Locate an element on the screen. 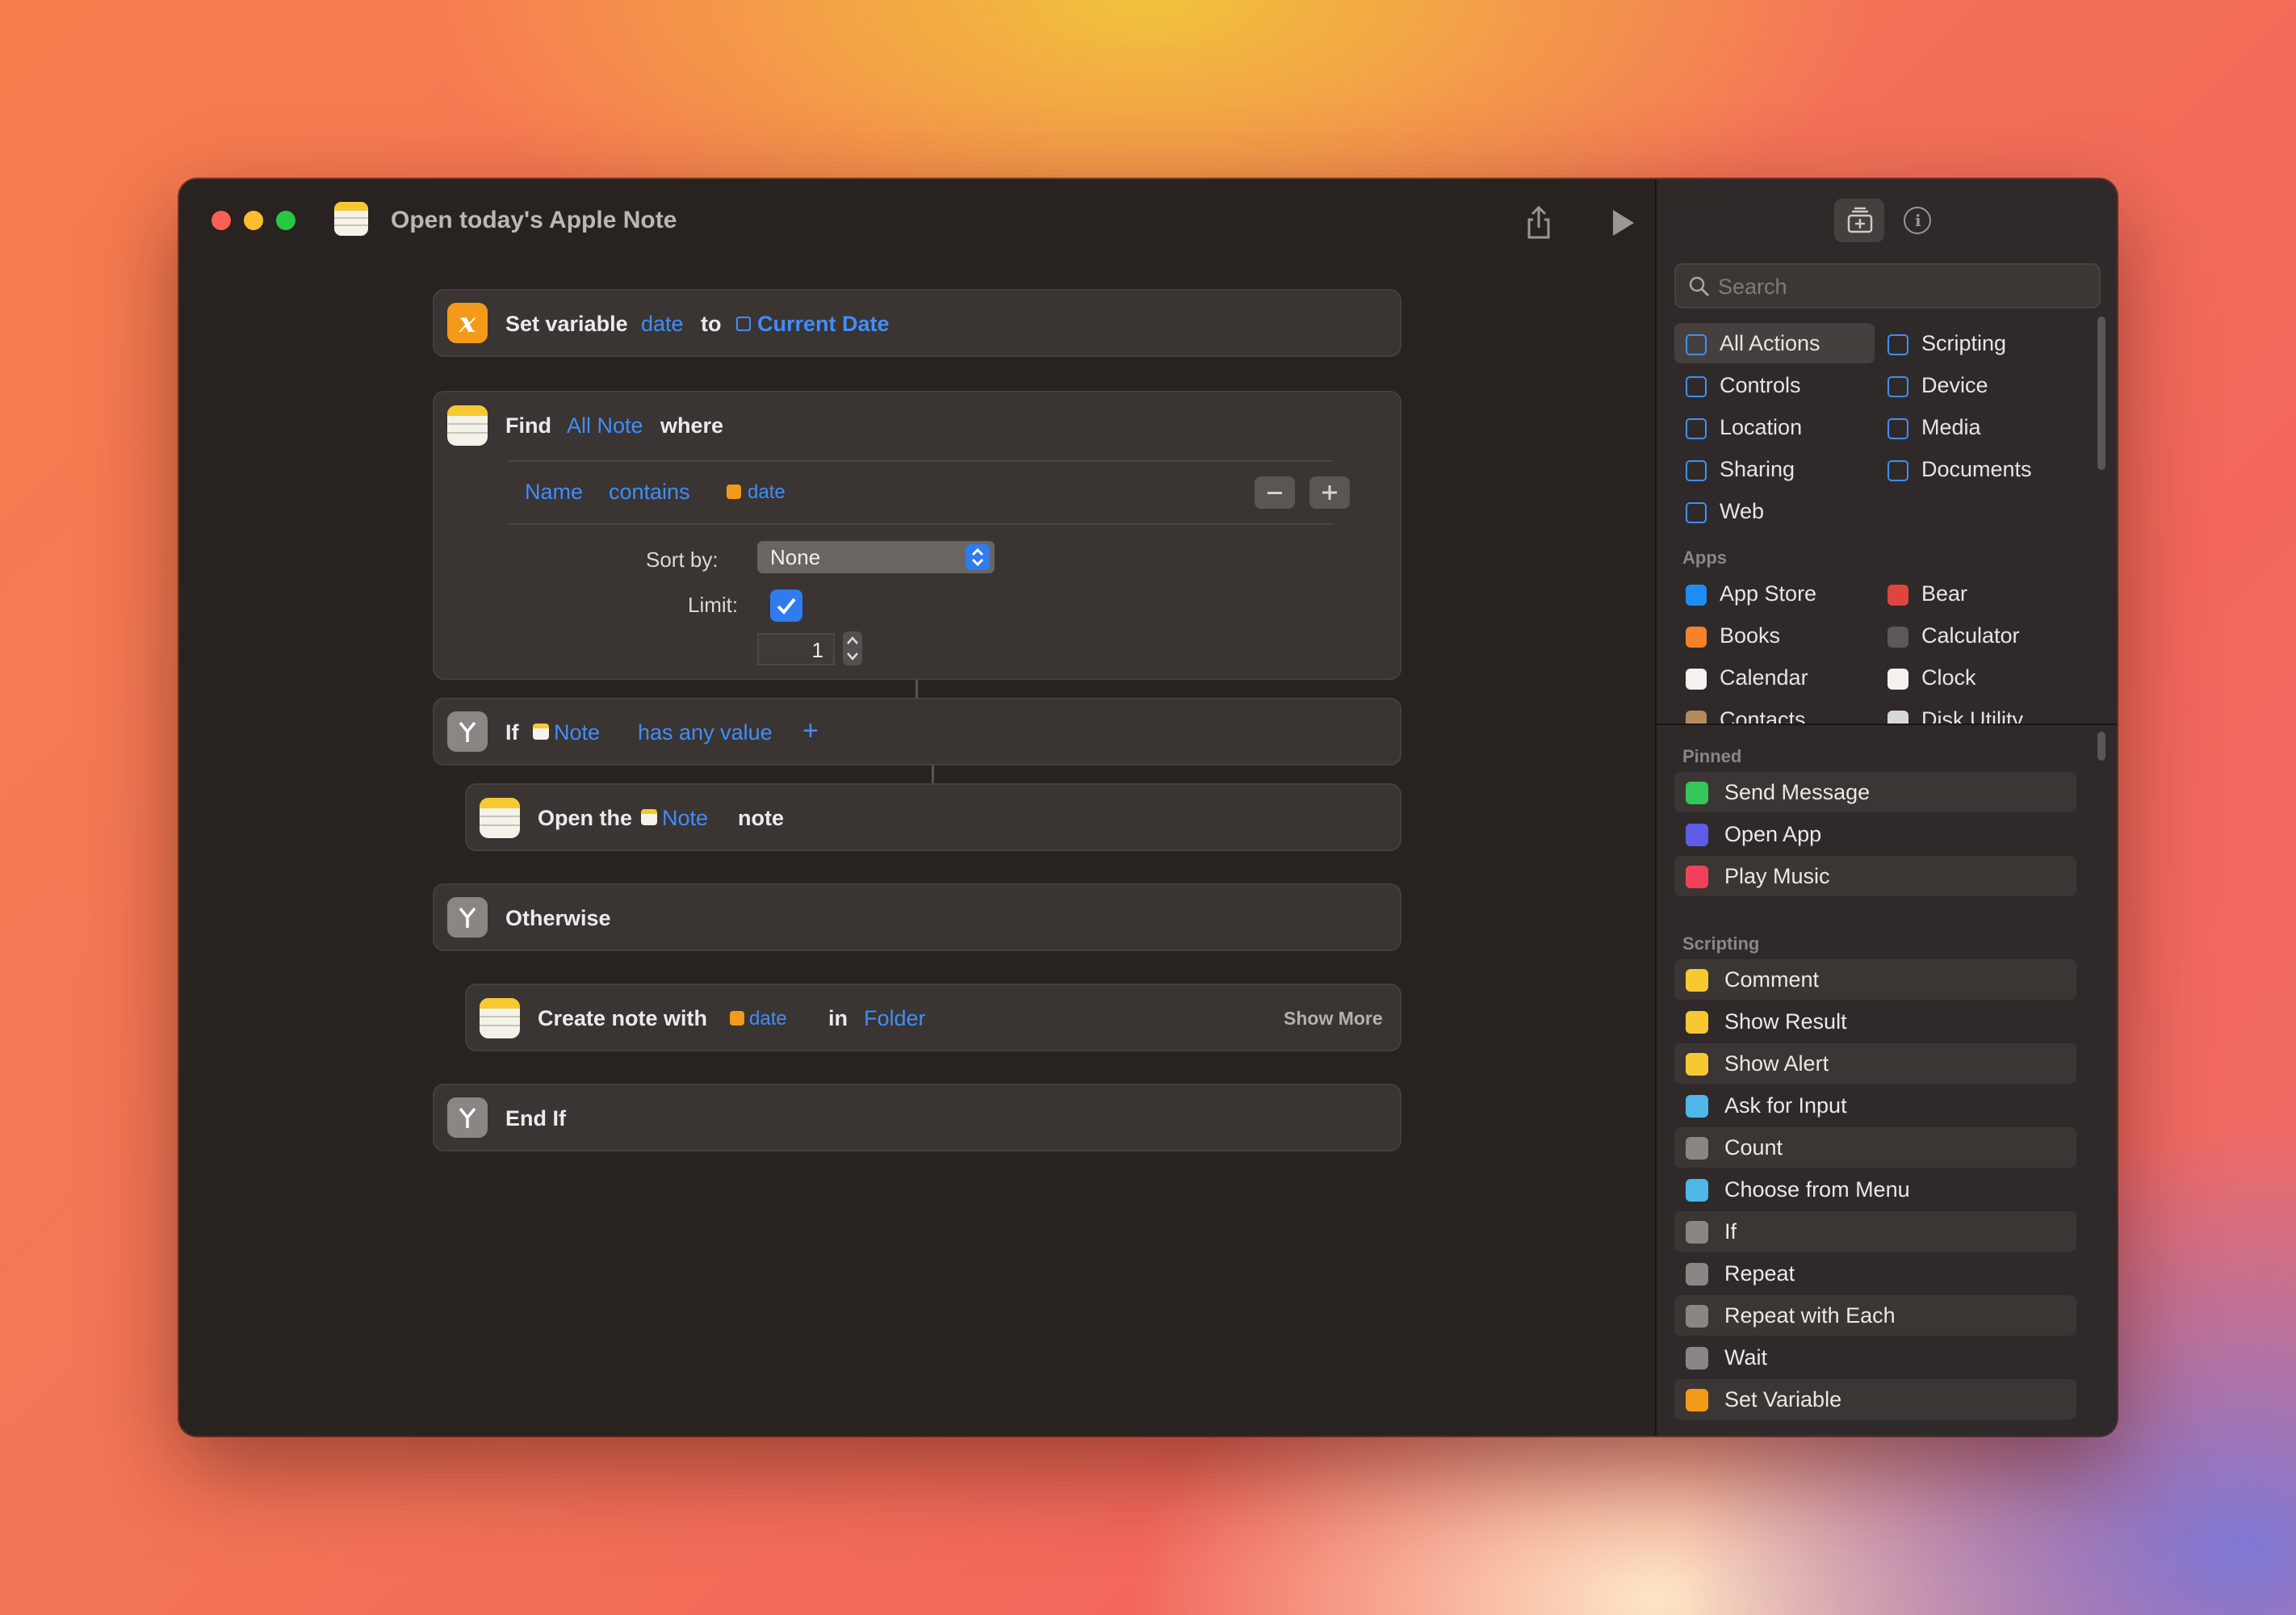  comment-icon is located at coordinates (1697, 980).